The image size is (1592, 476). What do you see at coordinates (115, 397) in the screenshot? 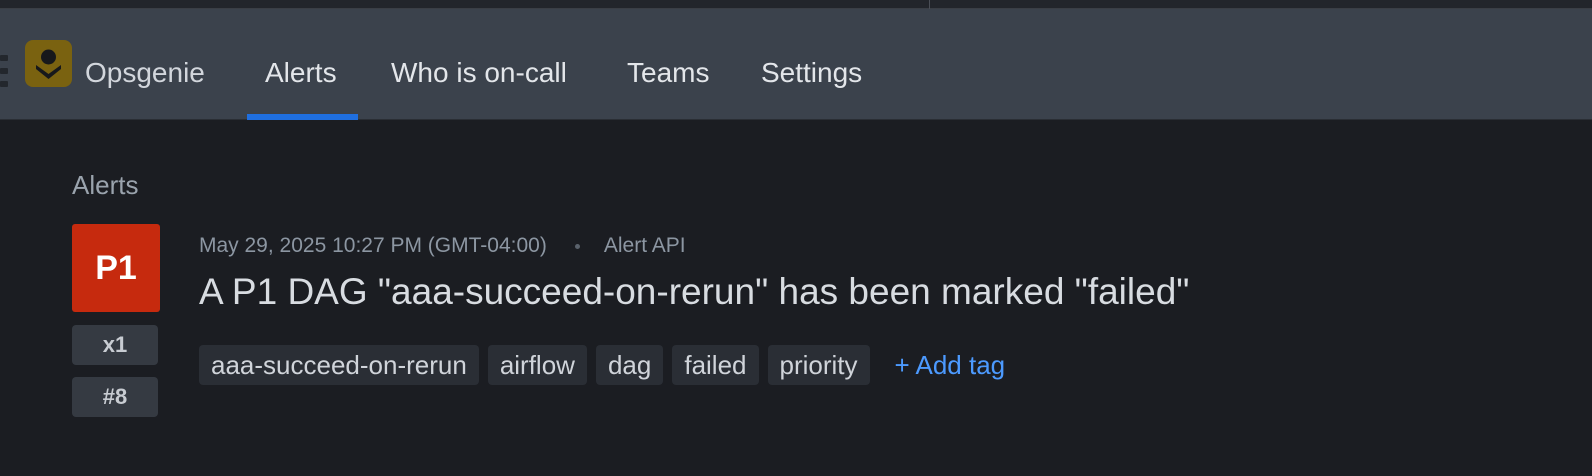
I see `alert-id-badge: #8` at bounding box center [115, 397].